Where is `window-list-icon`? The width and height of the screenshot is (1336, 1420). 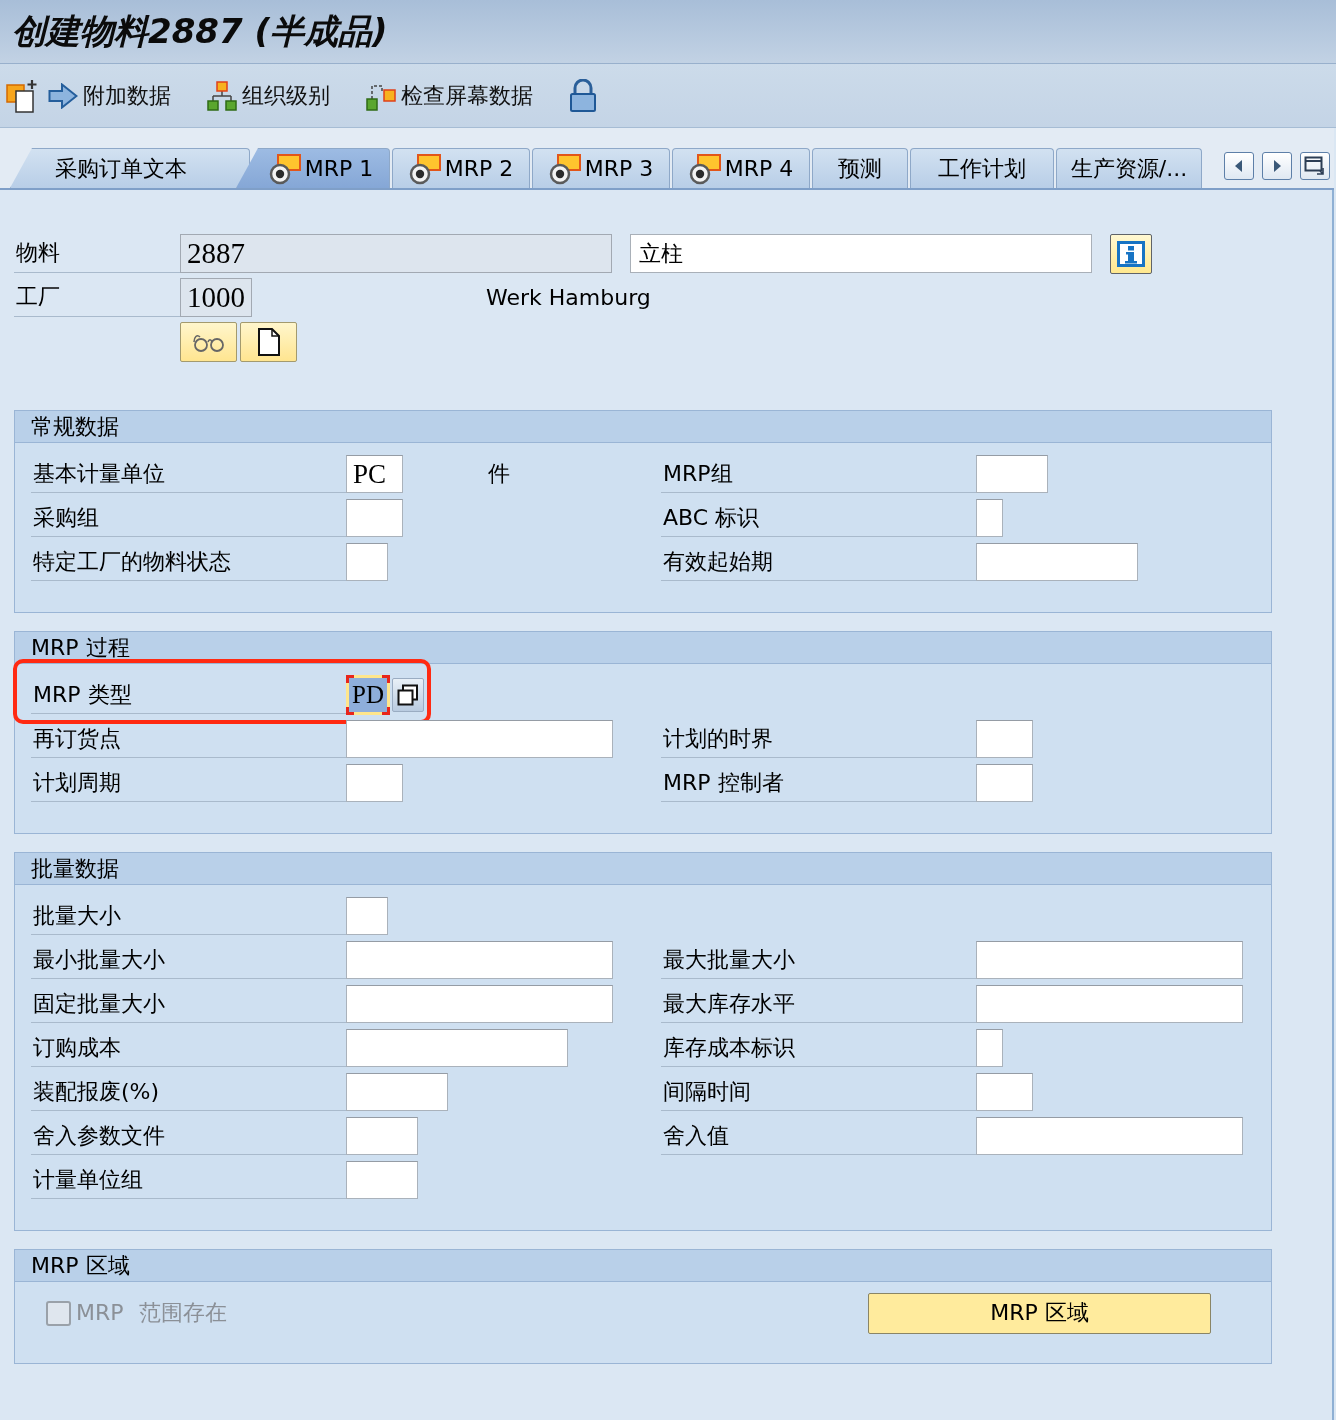
window-list-icon is located at coordinates (1315, 166).